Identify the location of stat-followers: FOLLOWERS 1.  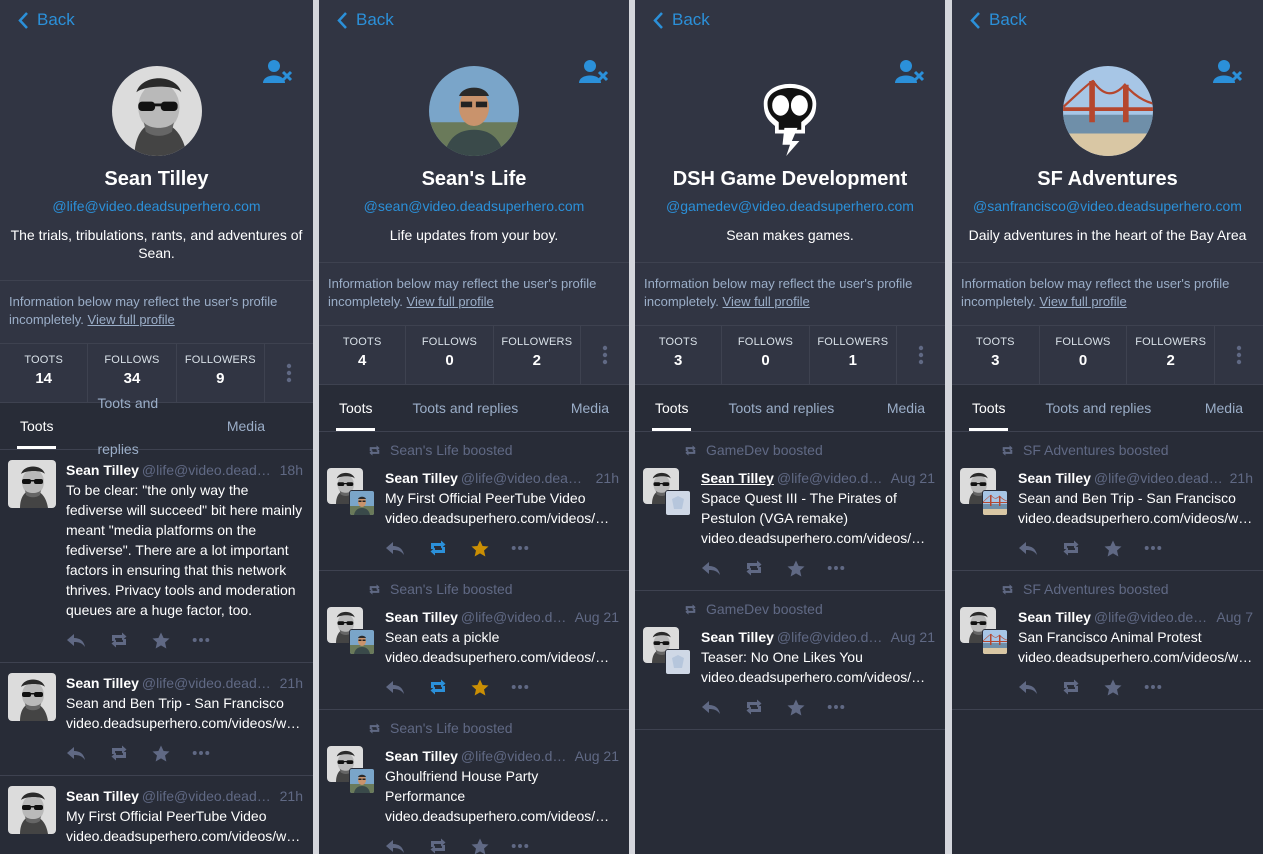
(853, 355).